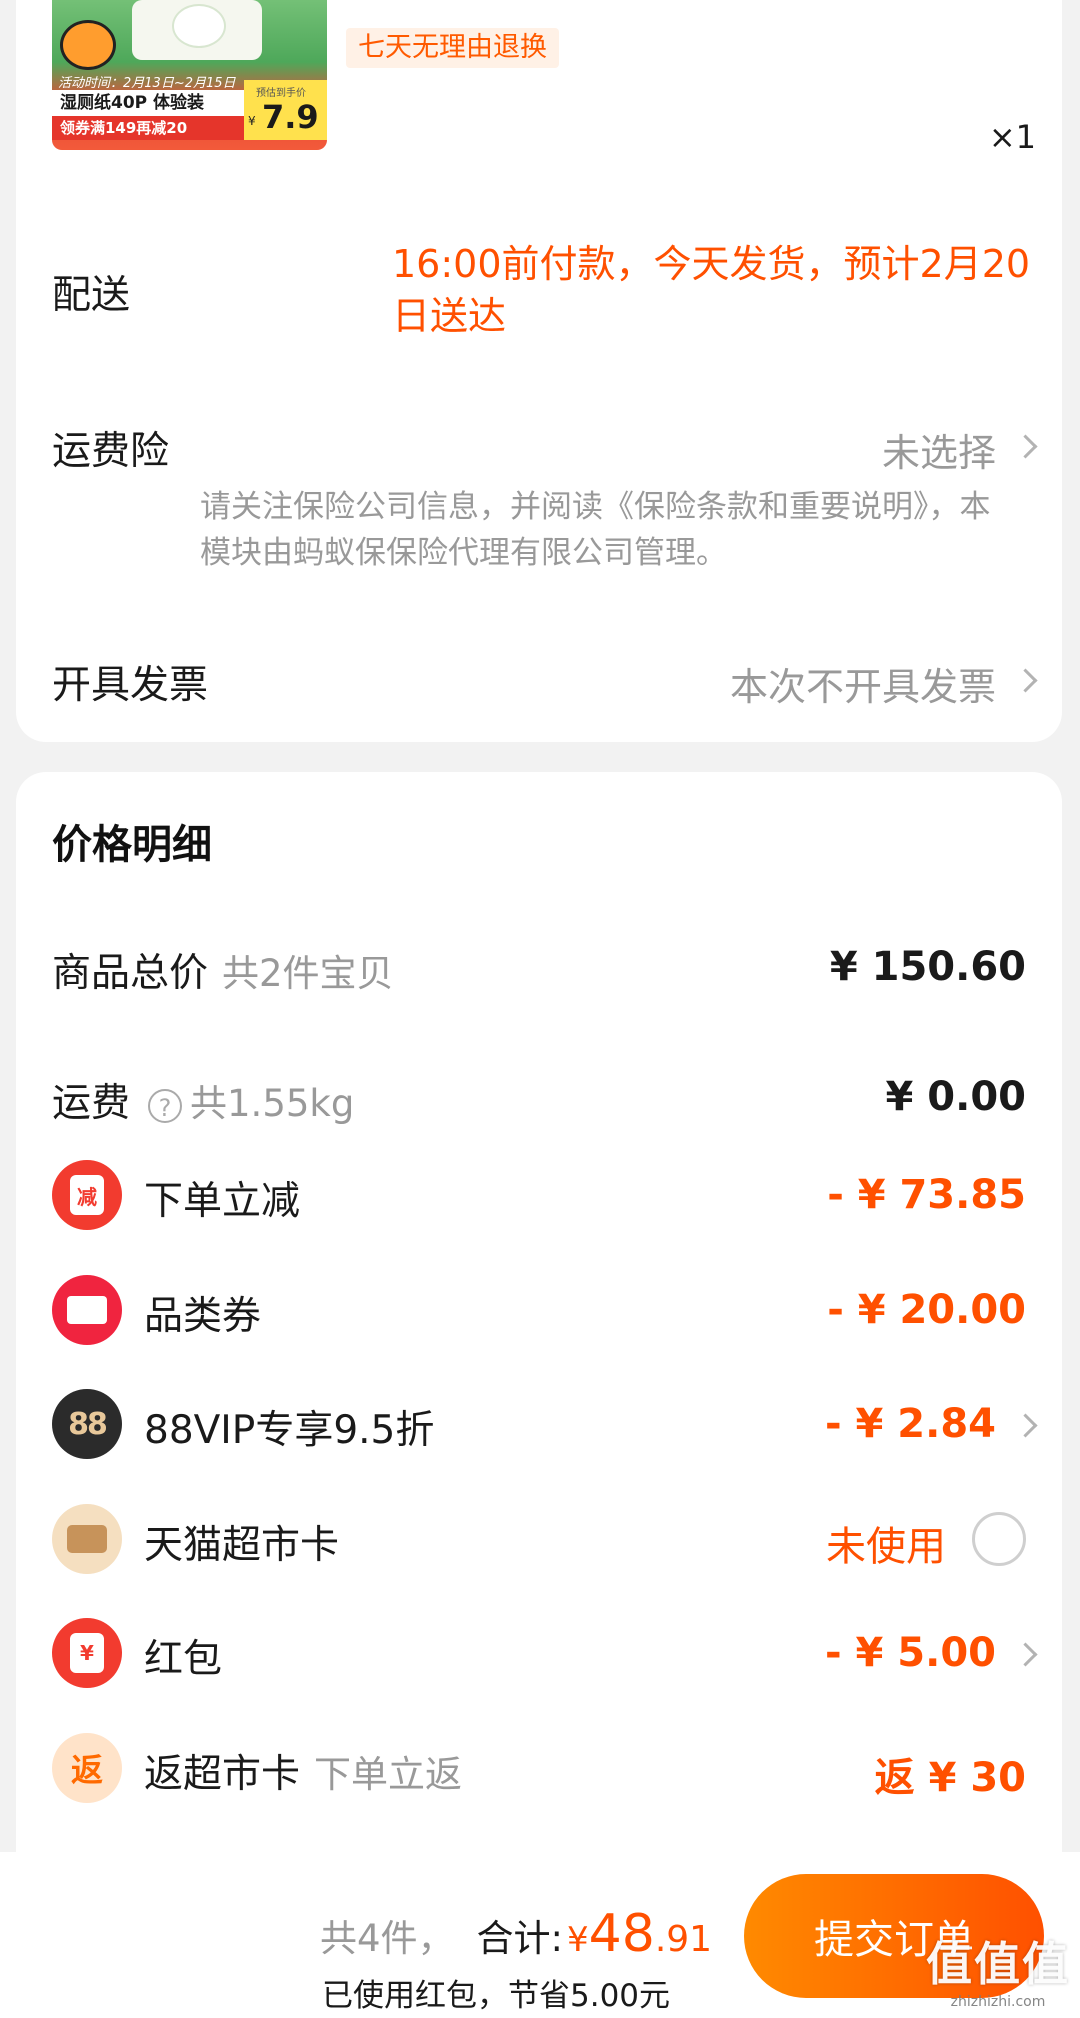  What do you see at coordinates (711, 290) in the screenshot?
I see `delivery-info: 16:00前付款，今天发货，预计2月20日送达` at bounding box center [711, 290].